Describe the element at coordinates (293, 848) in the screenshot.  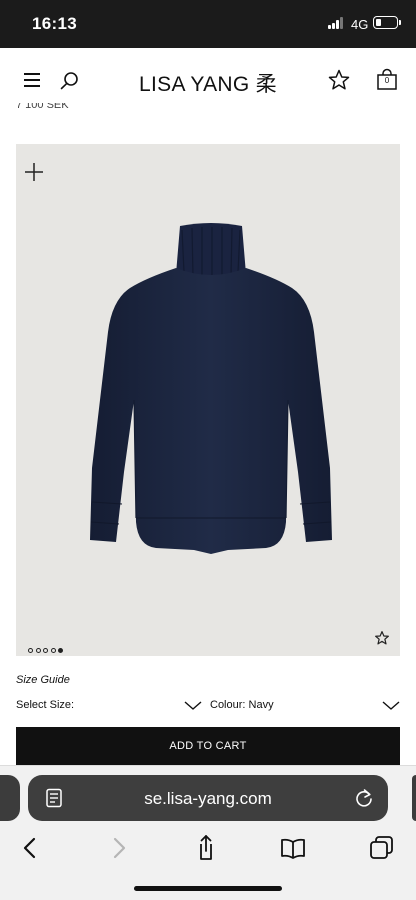
I see `bookmarks-book-icon` at that location.